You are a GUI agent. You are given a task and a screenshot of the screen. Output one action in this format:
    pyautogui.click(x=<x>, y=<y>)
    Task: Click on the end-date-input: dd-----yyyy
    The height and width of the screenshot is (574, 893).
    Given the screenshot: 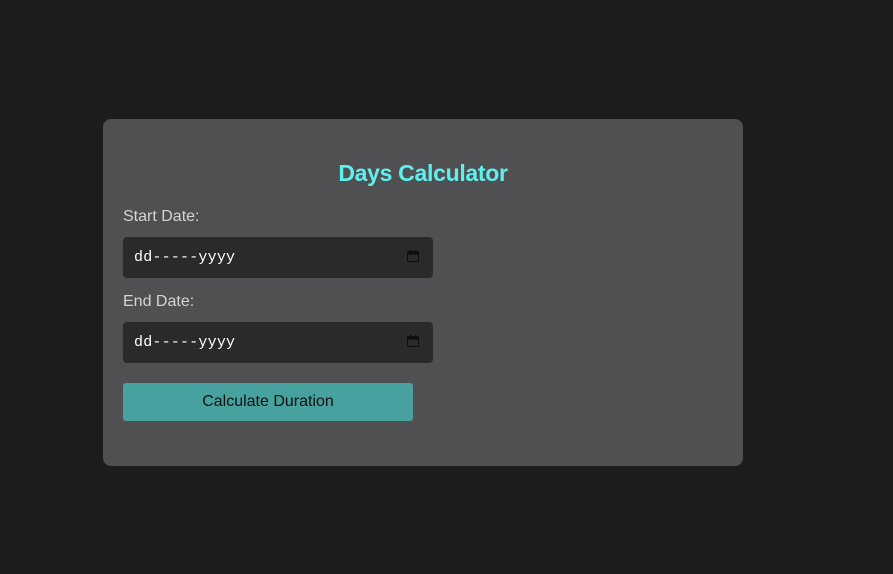 What is the action you would take?
    pyautogui.click(x=278, y=342)
    